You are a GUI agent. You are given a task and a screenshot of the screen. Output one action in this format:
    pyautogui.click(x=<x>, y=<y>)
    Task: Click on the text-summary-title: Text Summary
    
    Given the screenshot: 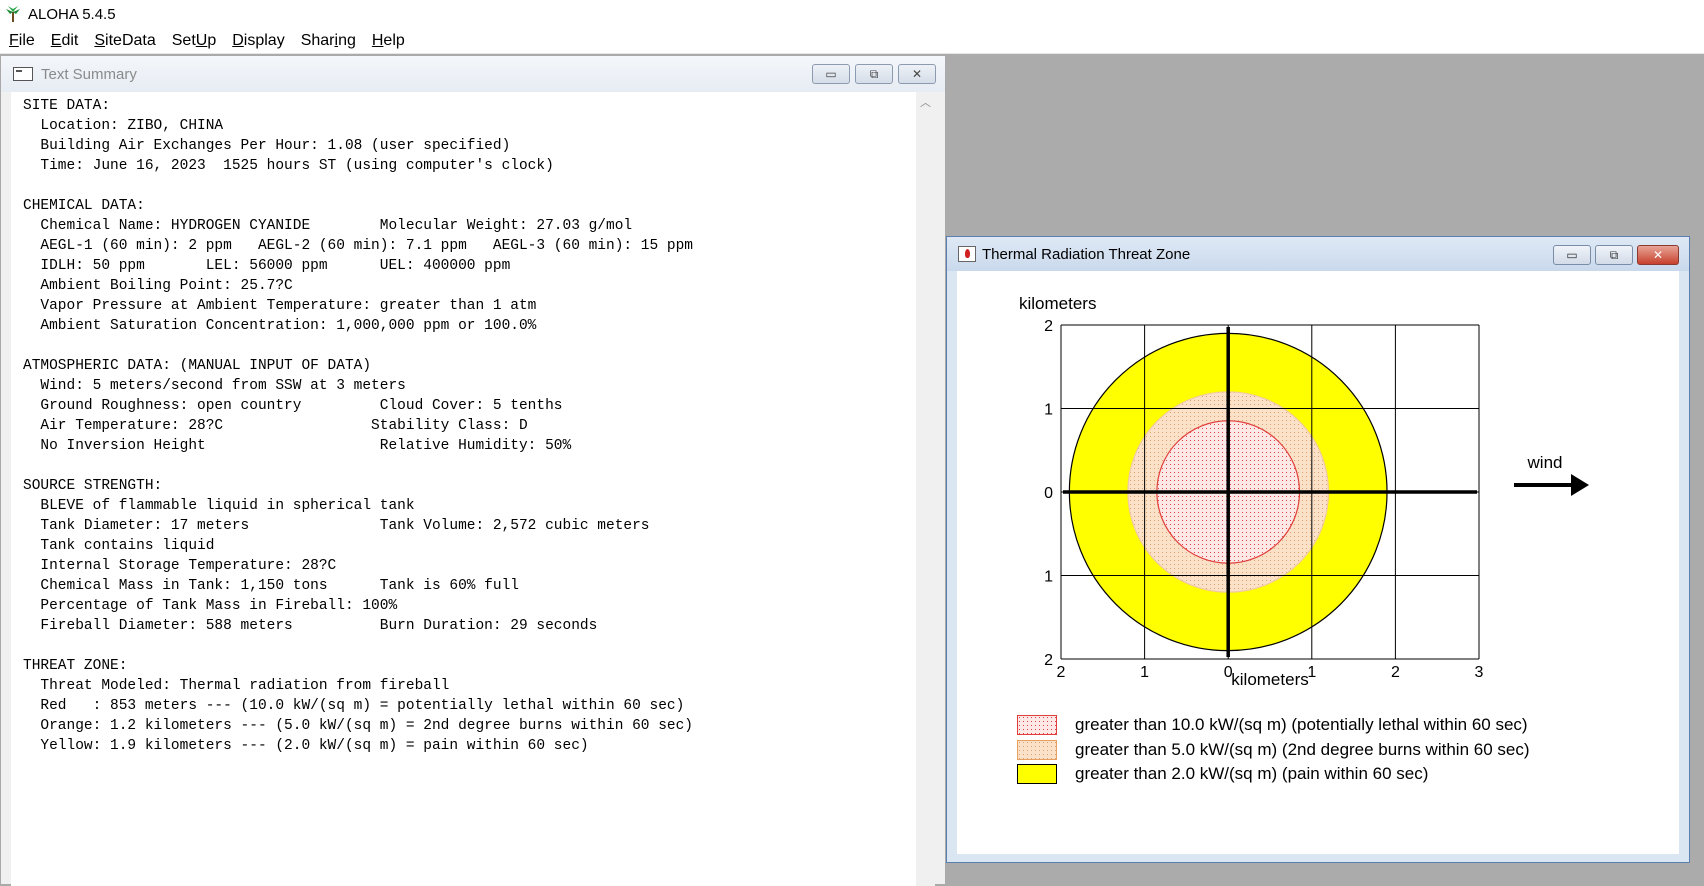 What is the action you would take?
    pyautogui.click(x=89, y=74)
    